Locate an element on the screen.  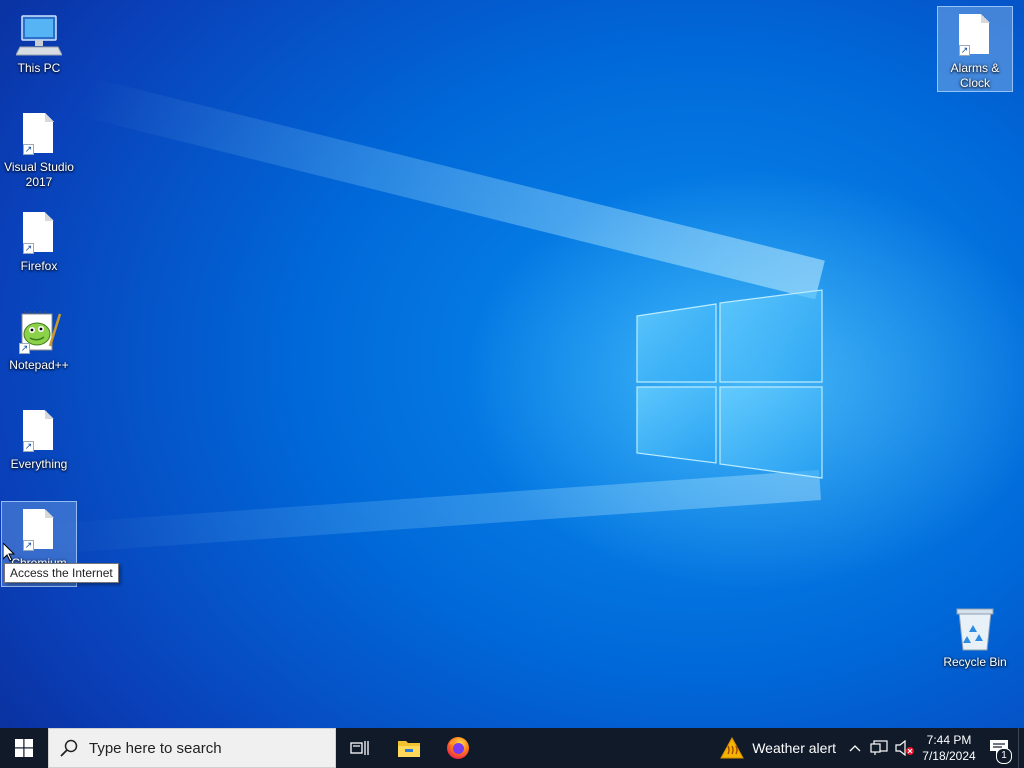
volume-muted-icon is located at coordinates (904, 748).